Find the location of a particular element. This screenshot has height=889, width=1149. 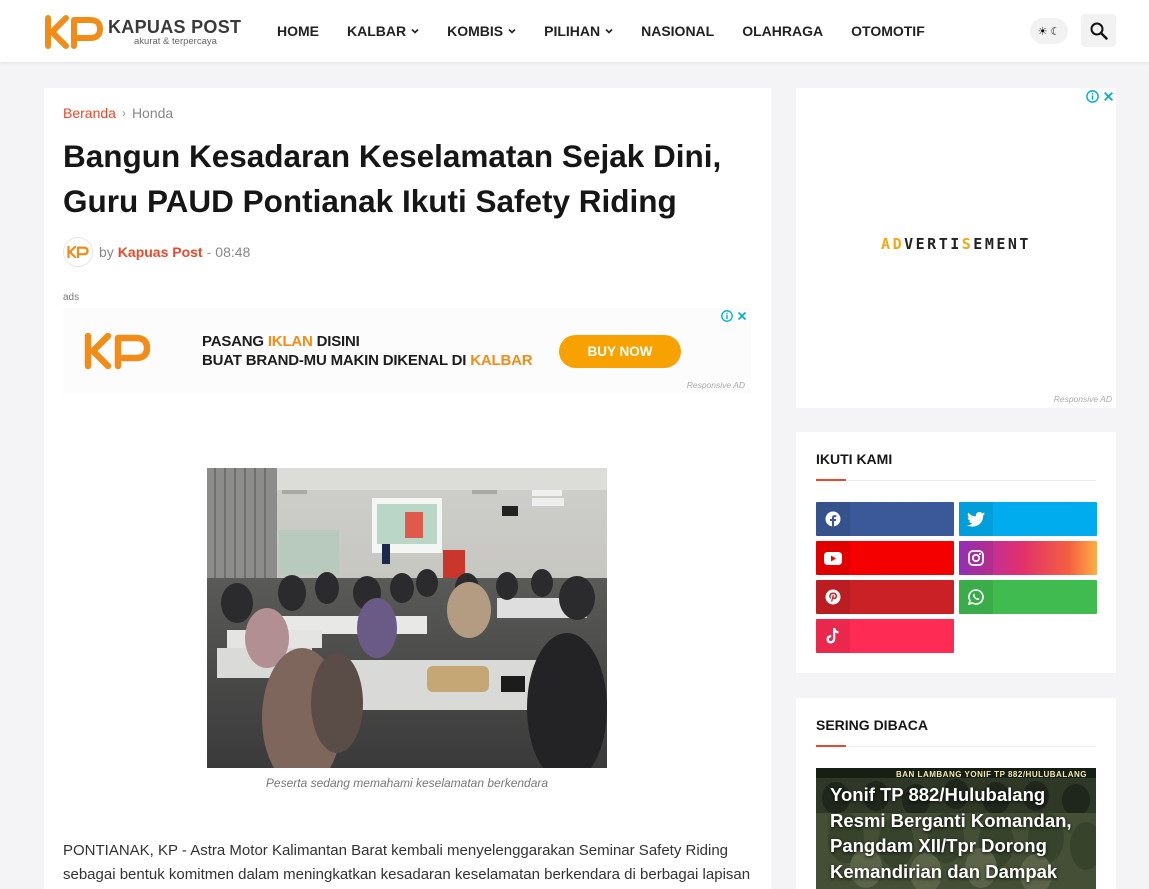

advertisement-letter: V is located at coordinates (910, 244).